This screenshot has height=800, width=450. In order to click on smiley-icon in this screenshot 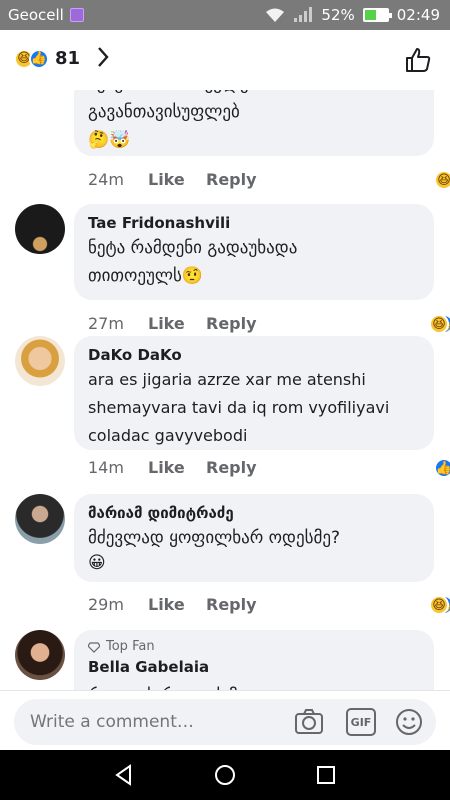, I will do `click(409, 722)`.